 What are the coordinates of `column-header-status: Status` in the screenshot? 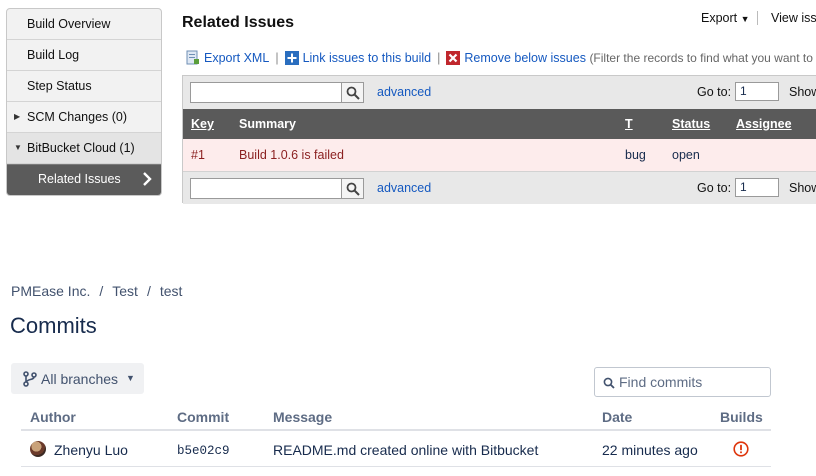 It's located at (691, 124).